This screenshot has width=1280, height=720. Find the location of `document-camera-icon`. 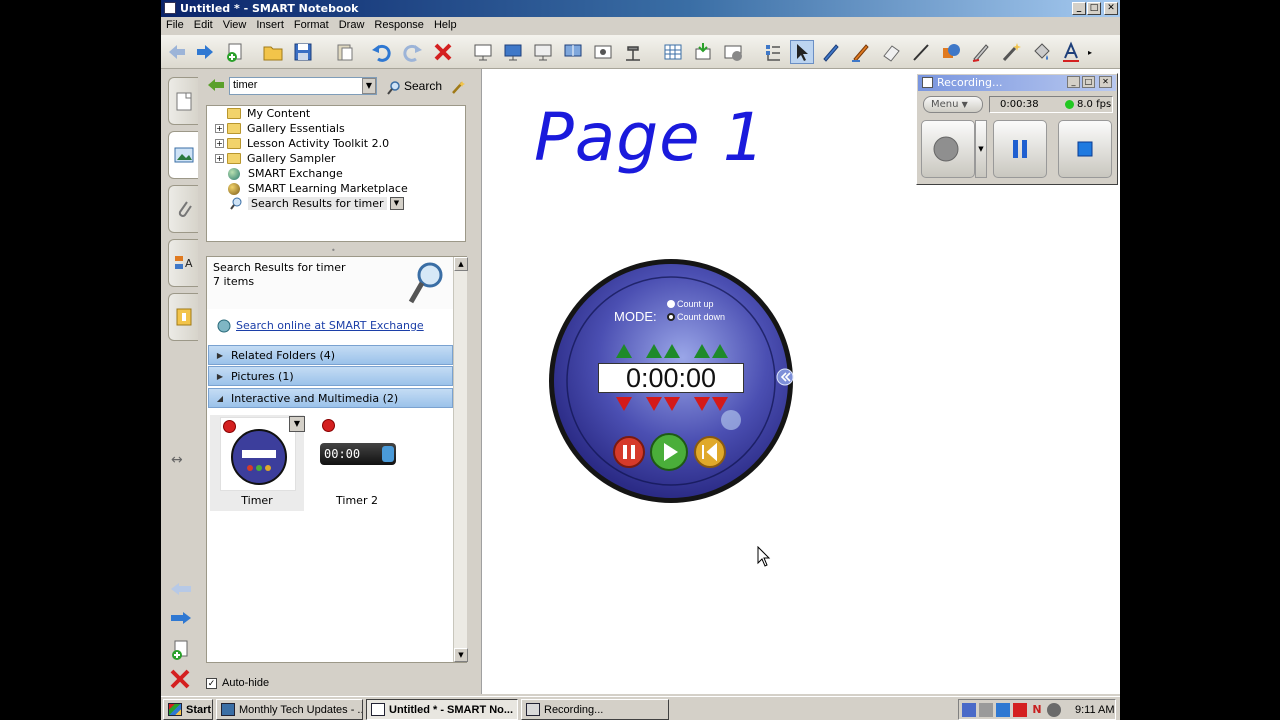

document-camera-icon is located at coordinates (633, 52).